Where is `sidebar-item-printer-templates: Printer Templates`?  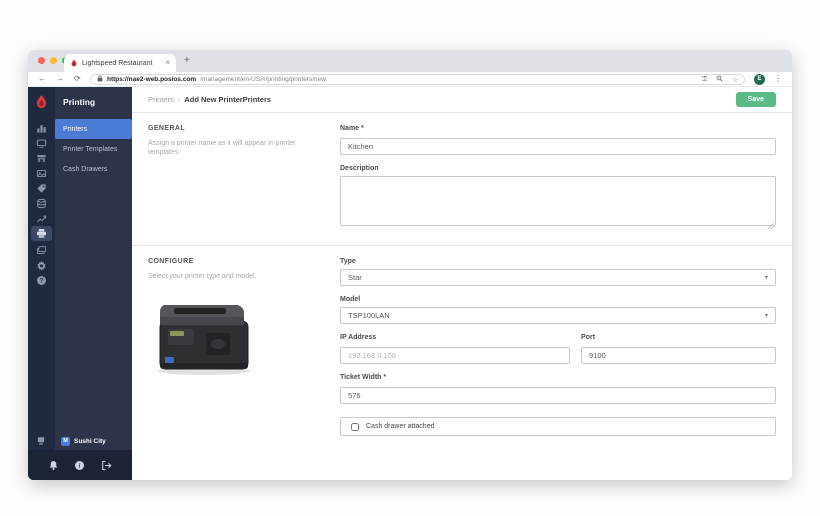 sidebar-item-printer-templates: Printer Templates is located at coordinates (93, 149).